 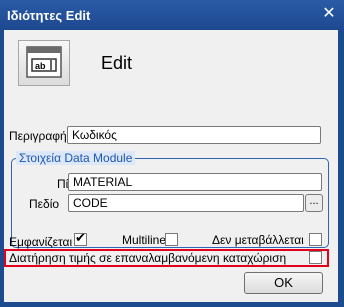 I want to click on visible-checkbox: ✔, so click(x=80, y=238).